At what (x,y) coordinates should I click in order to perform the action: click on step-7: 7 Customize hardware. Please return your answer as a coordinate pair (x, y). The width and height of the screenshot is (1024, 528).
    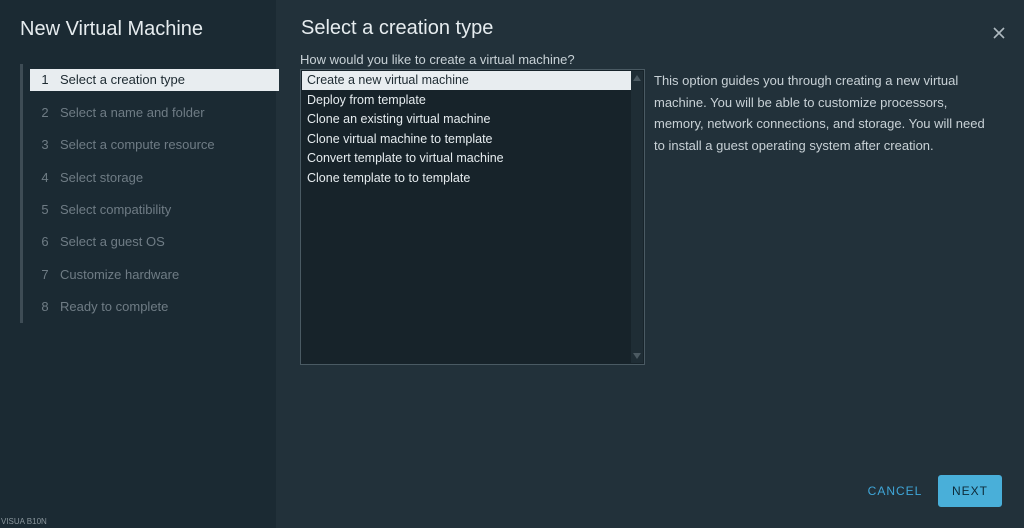
    Looking at the image, I should click on (154, 275).